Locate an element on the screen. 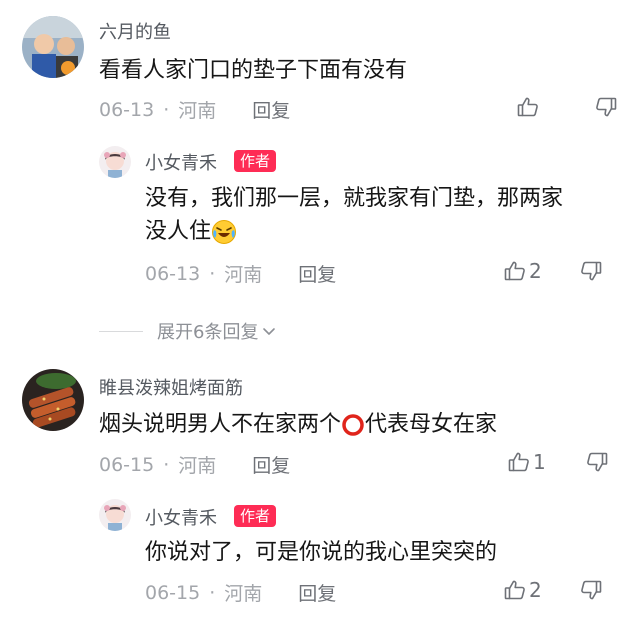  comment-date: 06-13 is located at coordinates (127, 109).